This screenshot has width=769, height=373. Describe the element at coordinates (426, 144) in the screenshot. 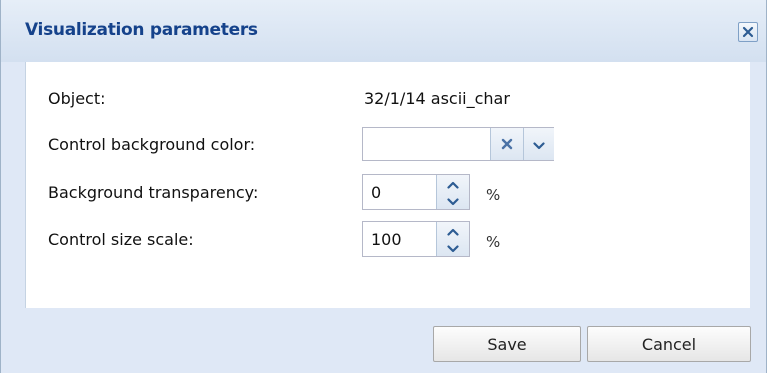

I see `bg-color-input` at that location.